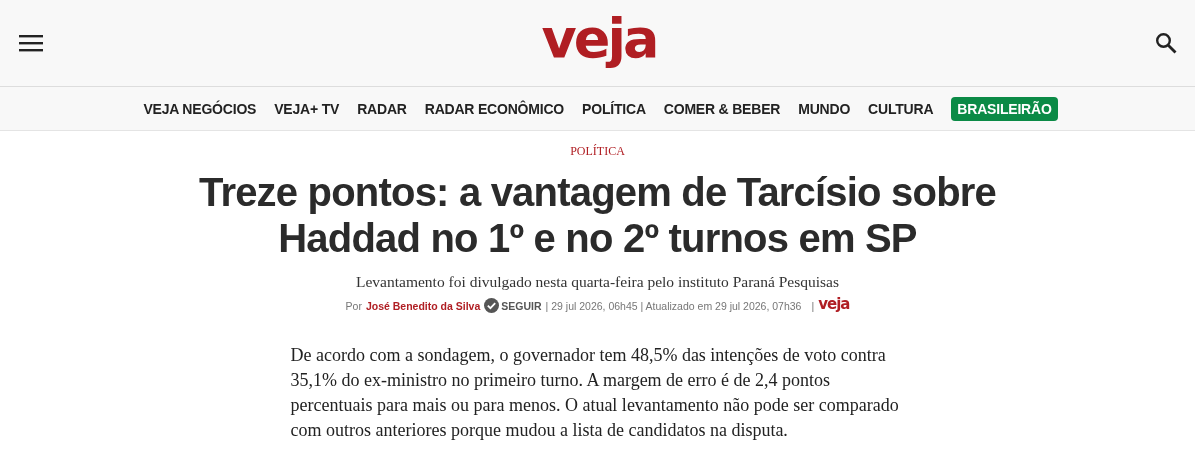 This screenshot has height=465, width=1195. I want to click on headline: Treze pontos: a vantagem de Tarcísio sobre Haddad no 1º e no 2º turnos em SP, so click(597, 215).